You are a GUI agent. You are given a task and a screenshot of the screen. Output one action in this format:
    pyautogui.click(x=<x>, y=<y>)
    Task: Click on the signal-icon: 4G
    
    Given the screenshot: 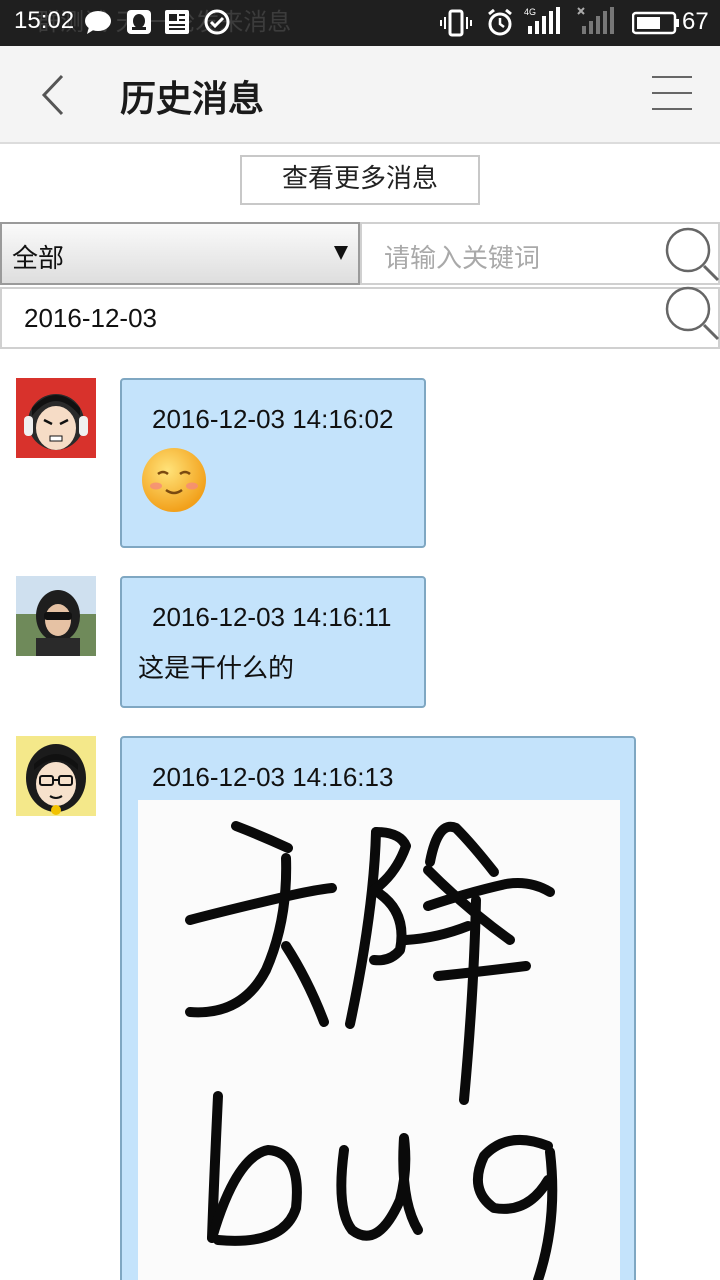 What is the action you would take?
    pyautogui.click(x=542, y=20)
    